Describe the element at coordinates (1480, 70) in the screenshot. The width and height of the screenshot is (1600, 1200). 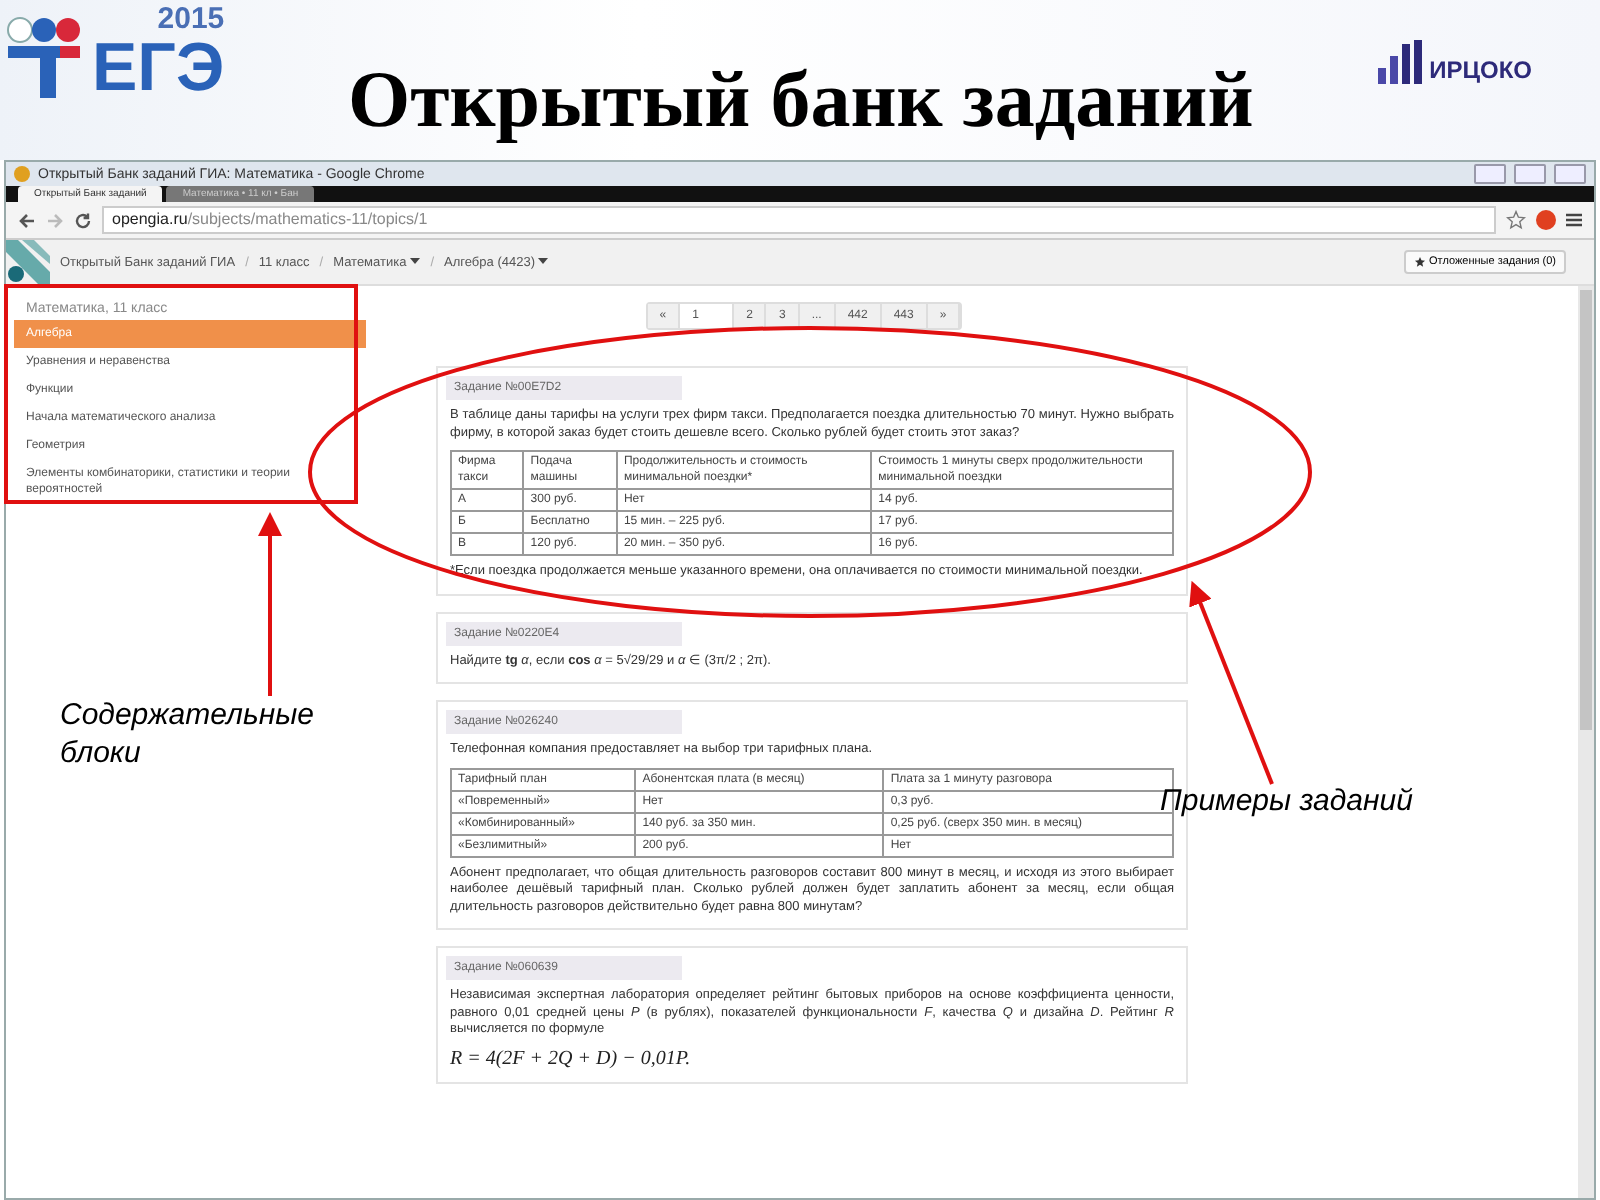
I see `partner-logo-text: ИРЦОКО` at that location.